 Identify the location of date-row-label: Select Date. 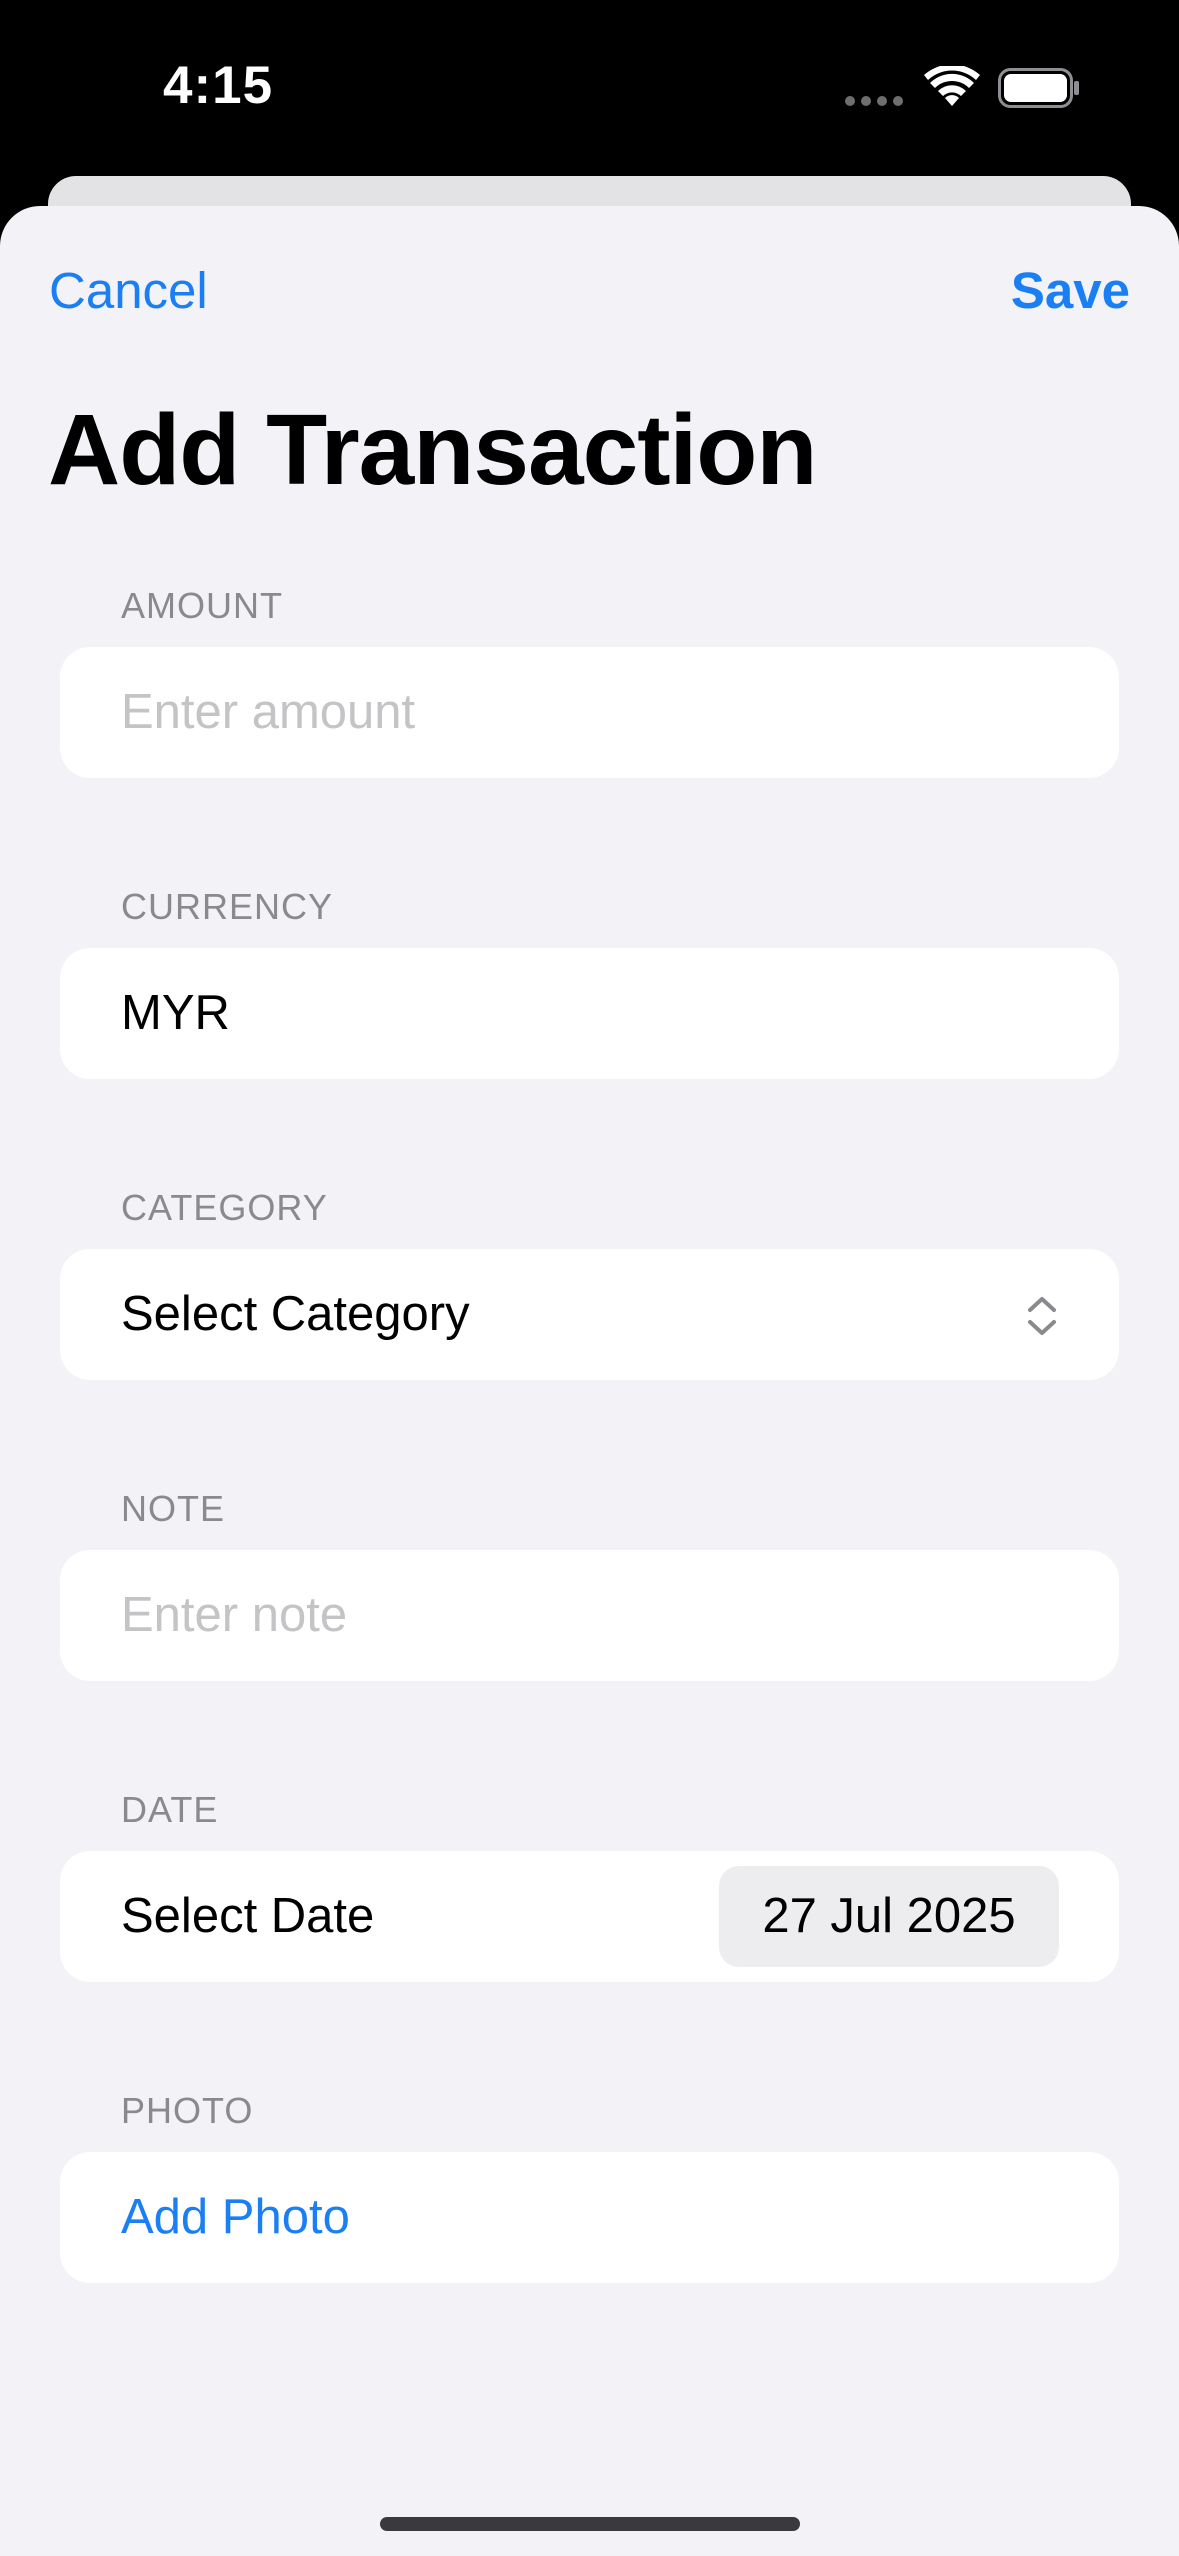
(248, 1916).